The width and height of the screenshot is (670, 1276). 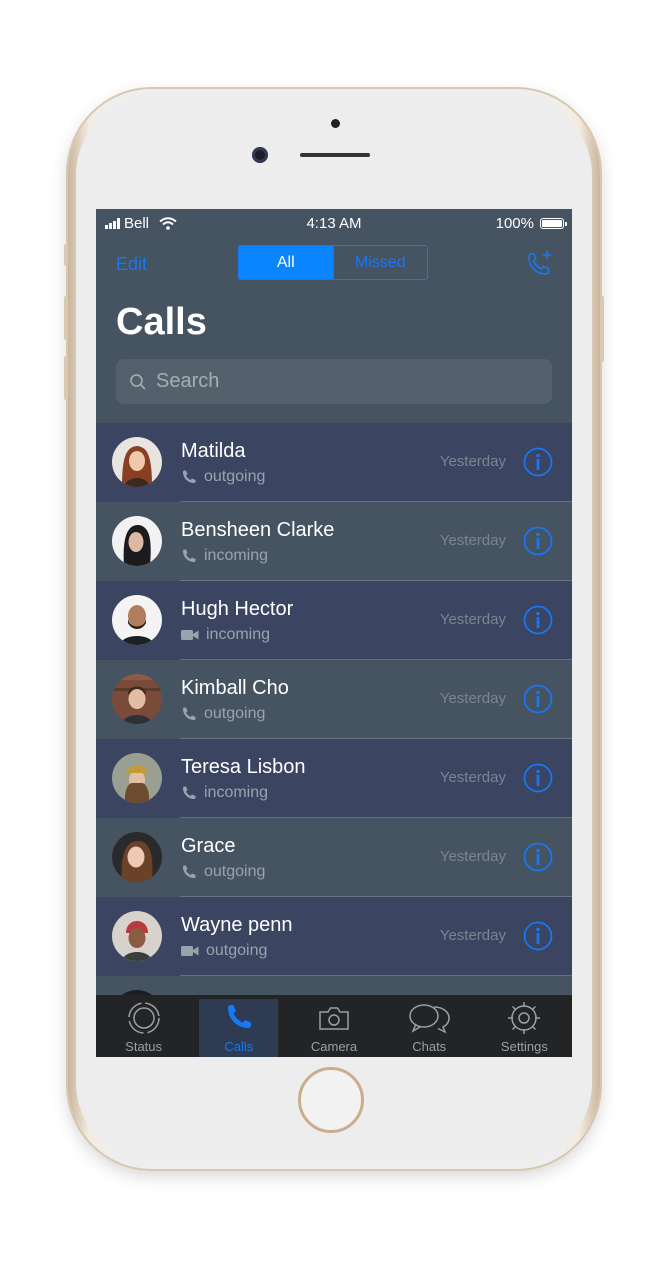 I want to click on tab-bar: Status Calls Camera Chats Settings, so click(x=334, y=1026).